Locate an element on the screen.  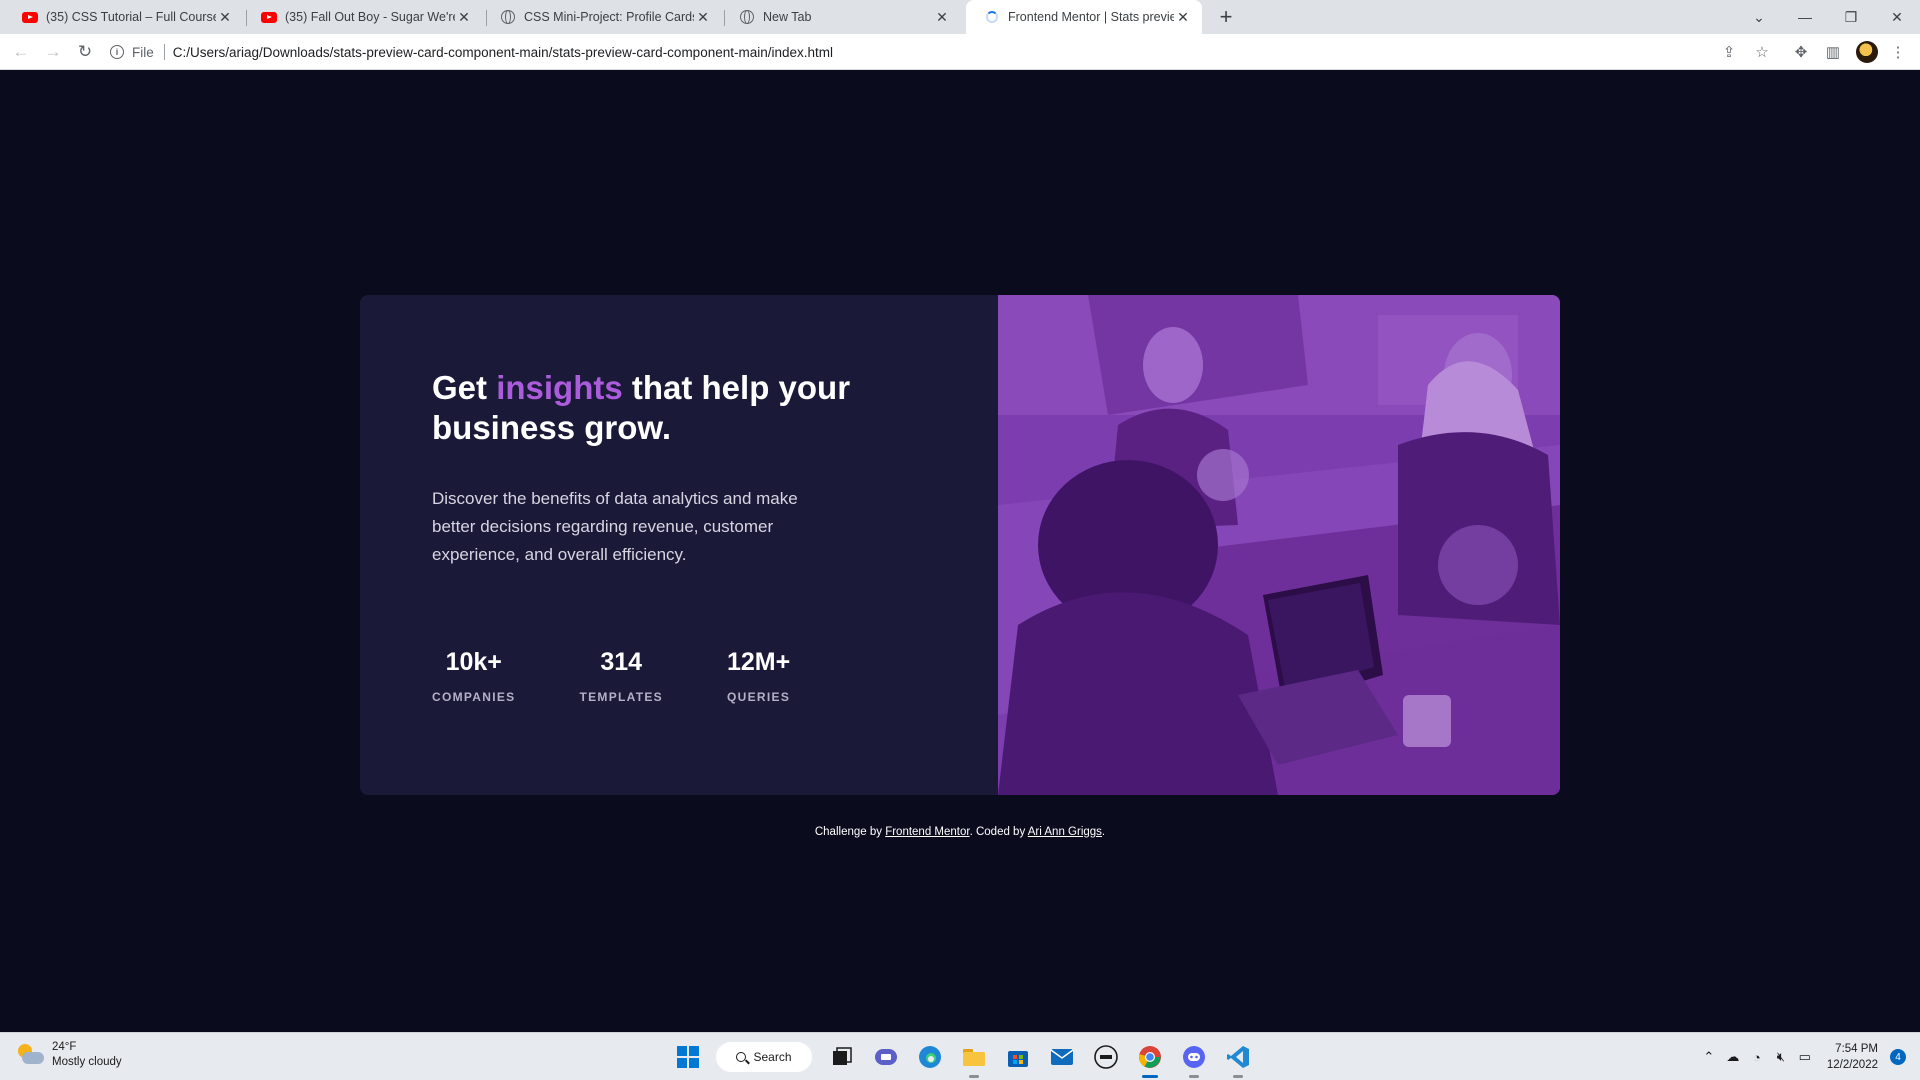
tab-title: (35) Fall Out Boy - Sugar We're G is located at coordinates (370, 17).